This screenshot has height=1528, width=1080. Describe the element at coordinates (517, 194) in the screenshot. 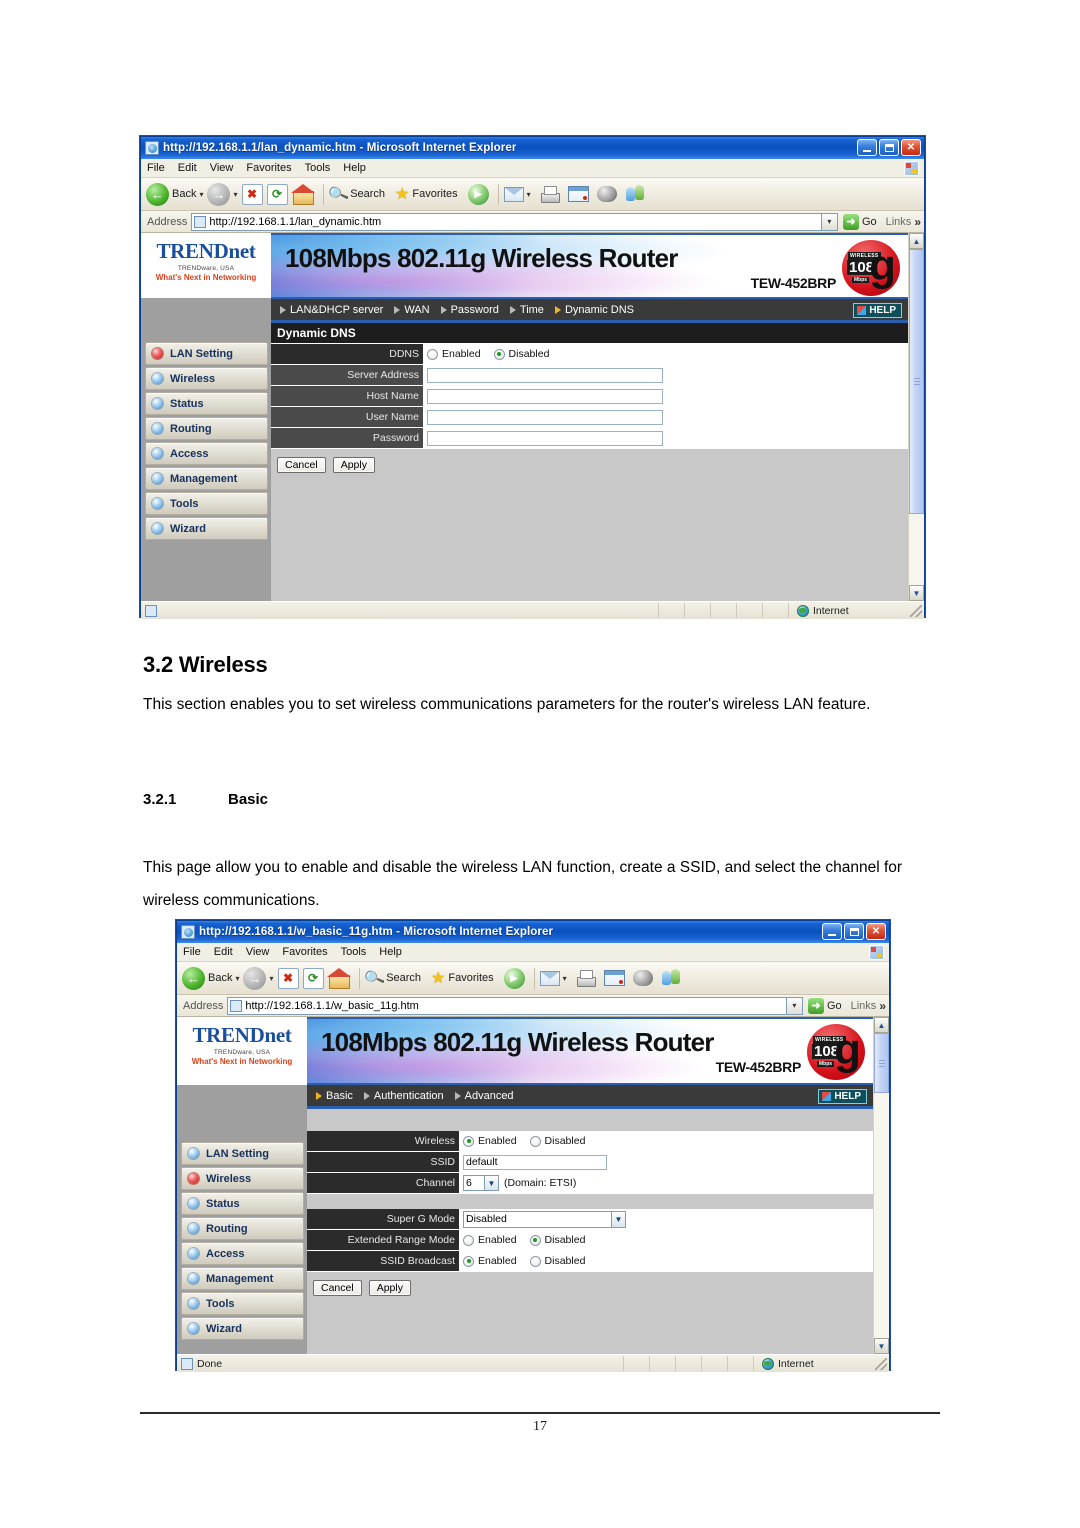

I see `mail-button: ▾` at that location.